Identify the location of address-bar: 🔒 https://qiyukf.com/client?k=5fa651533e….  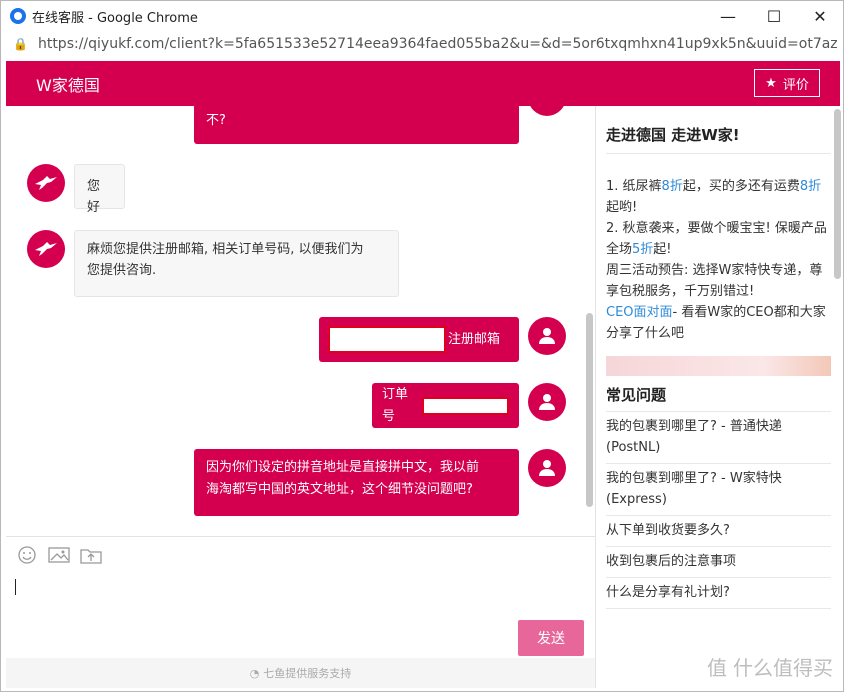
(422, 44).